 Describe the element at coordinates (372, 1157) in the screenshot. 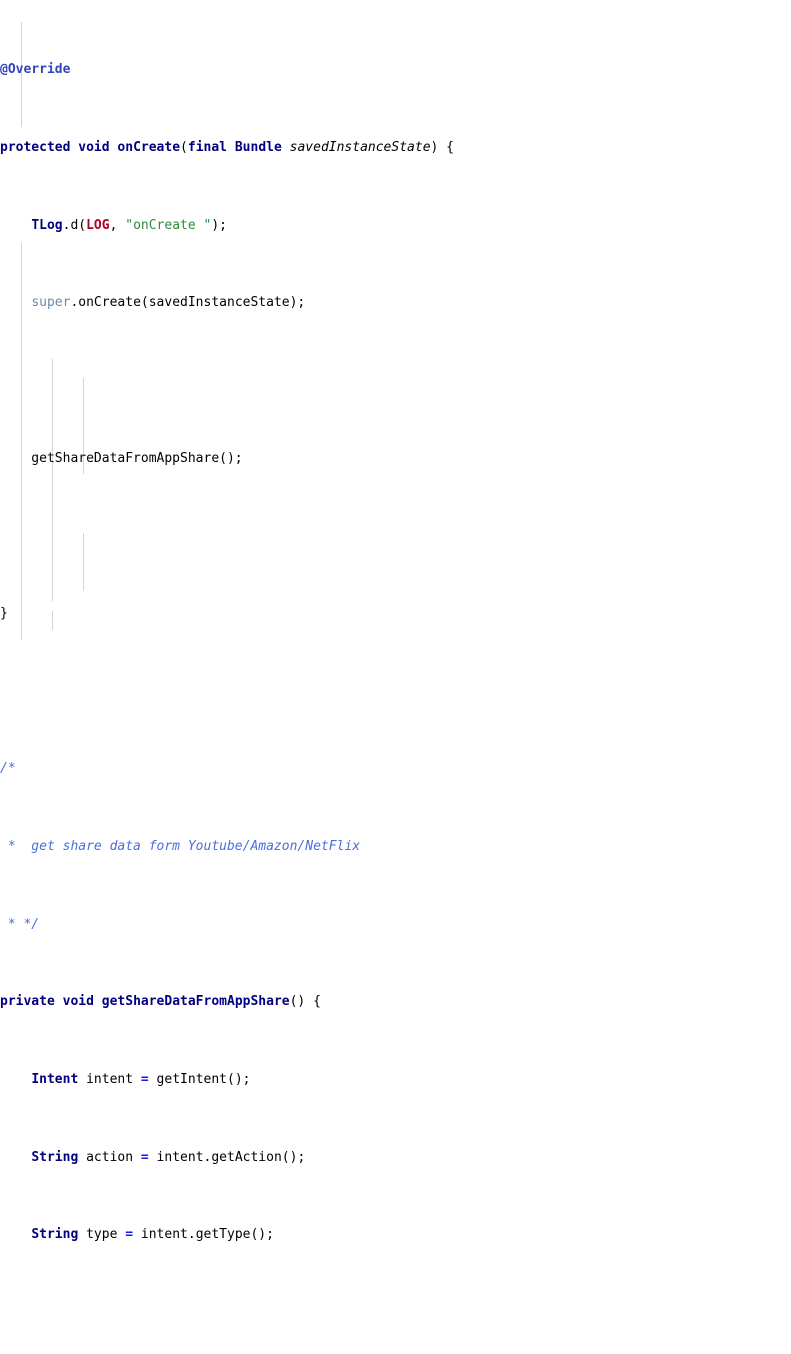

I see `code-line: String action = intent.getAction();` at that location.